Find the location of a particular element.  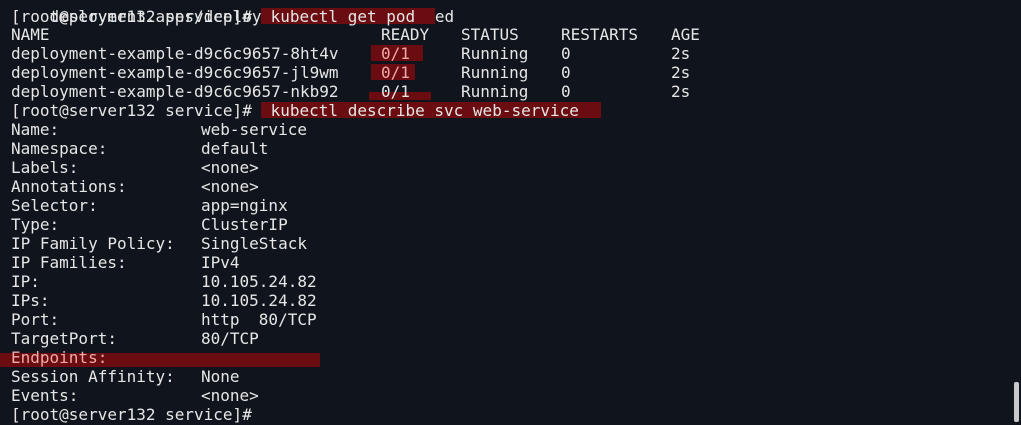

final-prompt-line: [root@server132 service]# is located at coordinates (131, 414).